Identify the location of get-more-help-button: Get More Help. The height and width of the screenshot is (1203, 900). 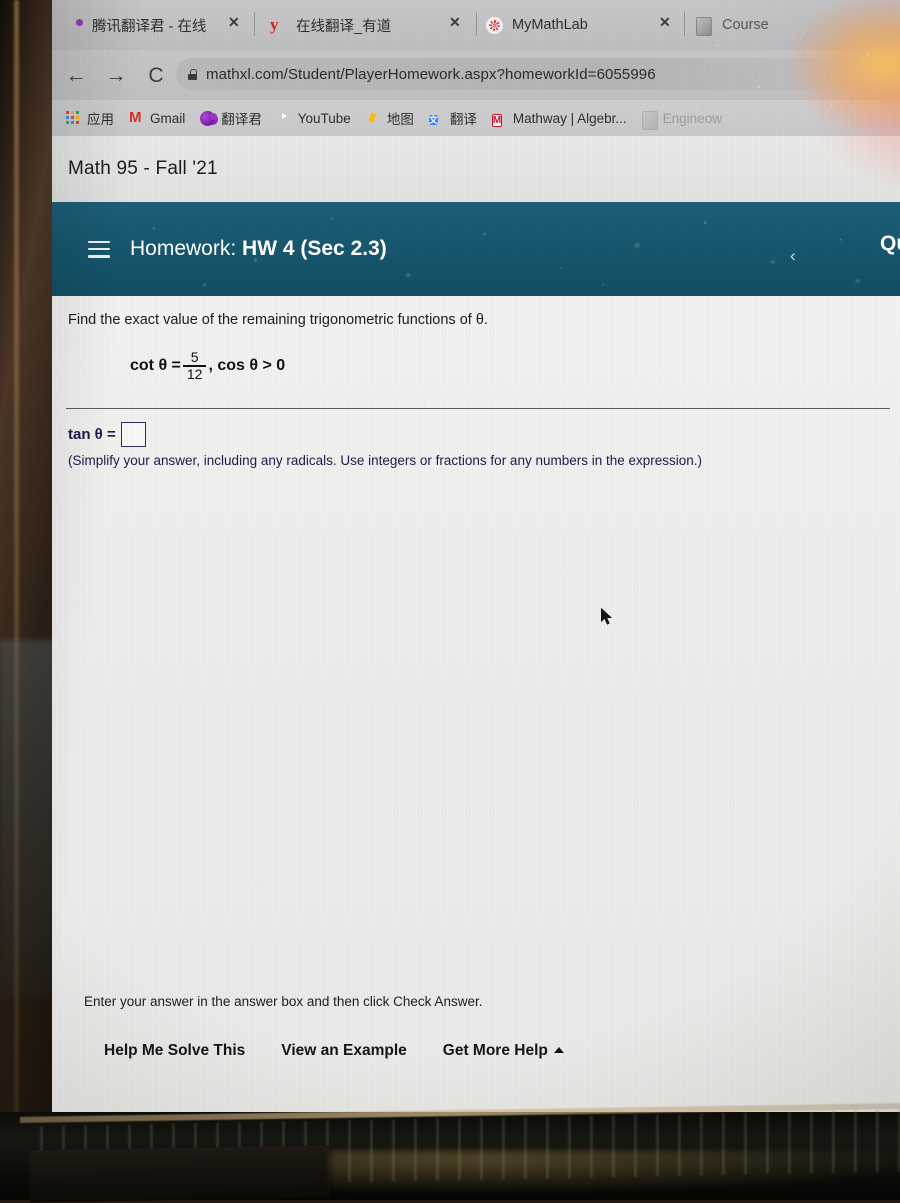
(503, 1051).